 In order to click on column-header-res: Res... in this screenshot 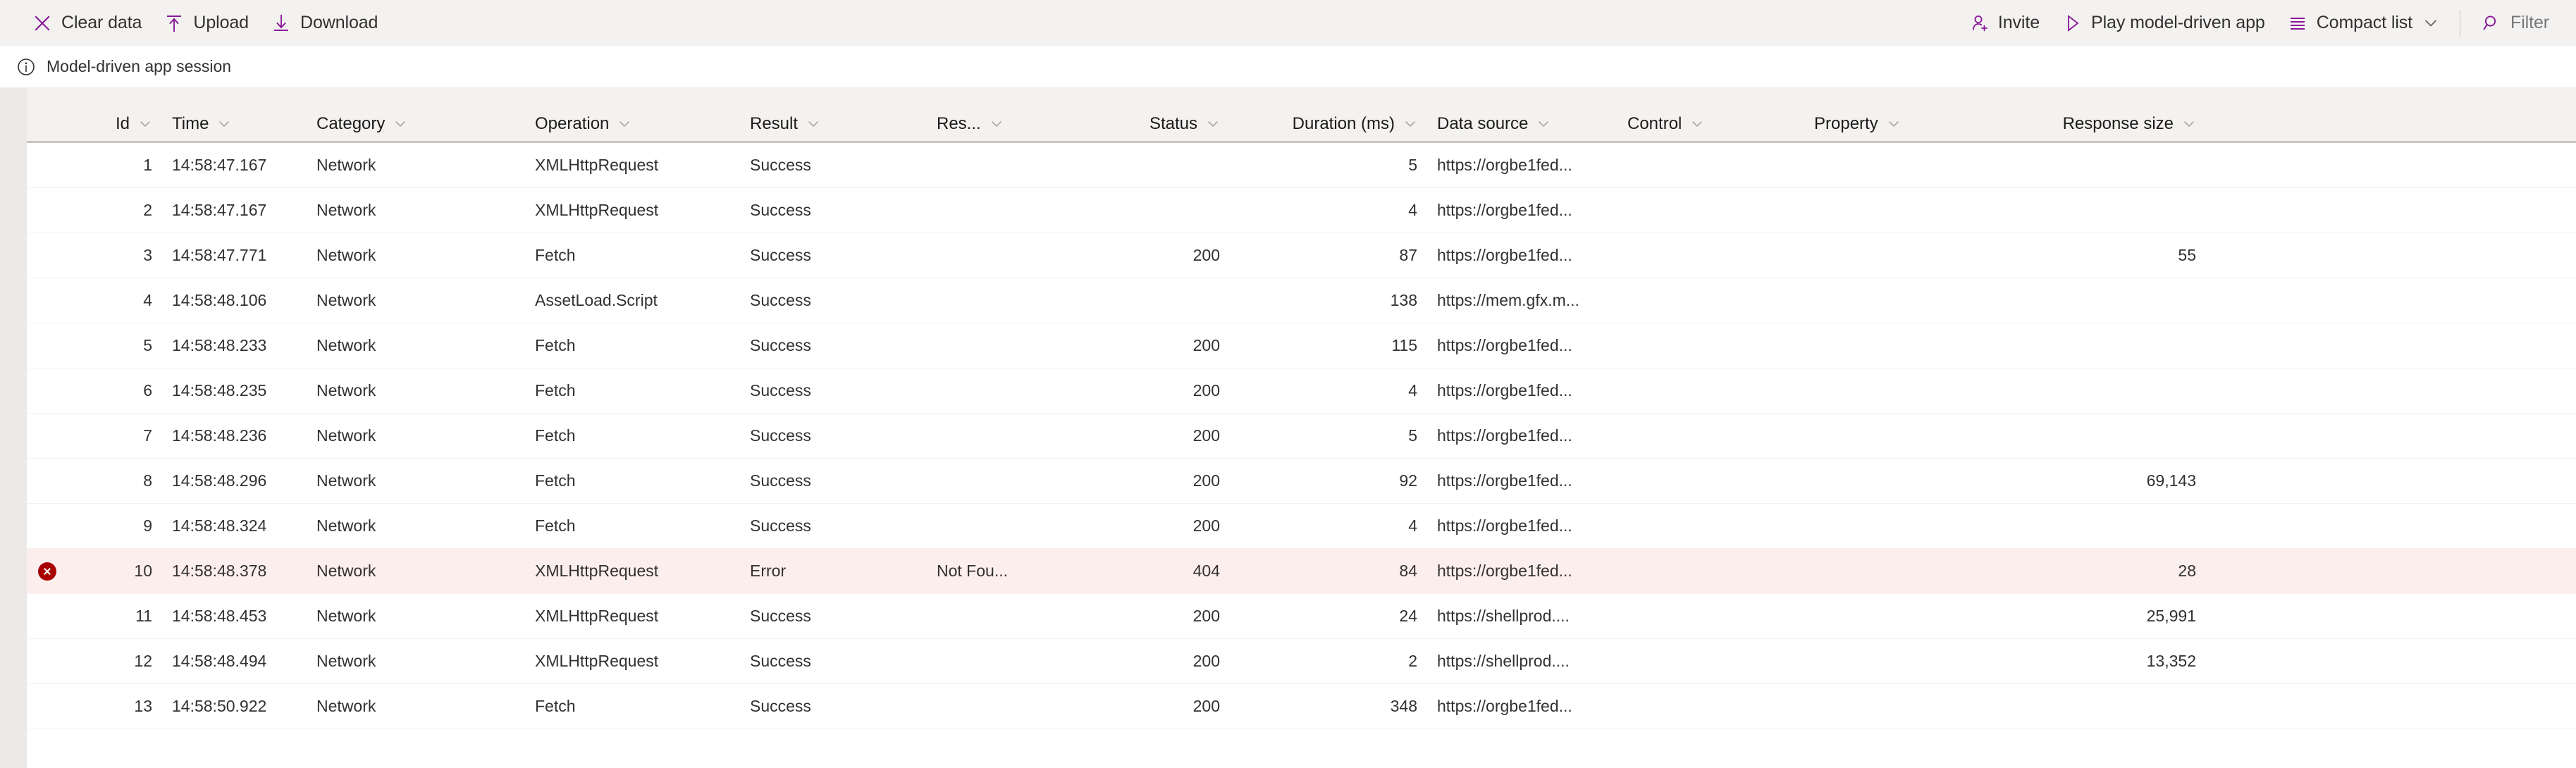, I will do `click(992, 124)`.